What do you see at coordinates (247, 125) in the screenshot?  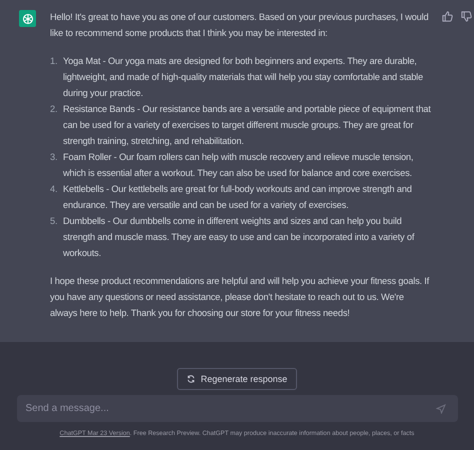 I see `list-item-text: Resistance Bands - Our resistance bands are a versatile and portable piece of equipment that can be used for a variety of exercises to target different muscle groups. They are great for strength training, stretching, and rehabilitation.` at bounding box center [247, 125].